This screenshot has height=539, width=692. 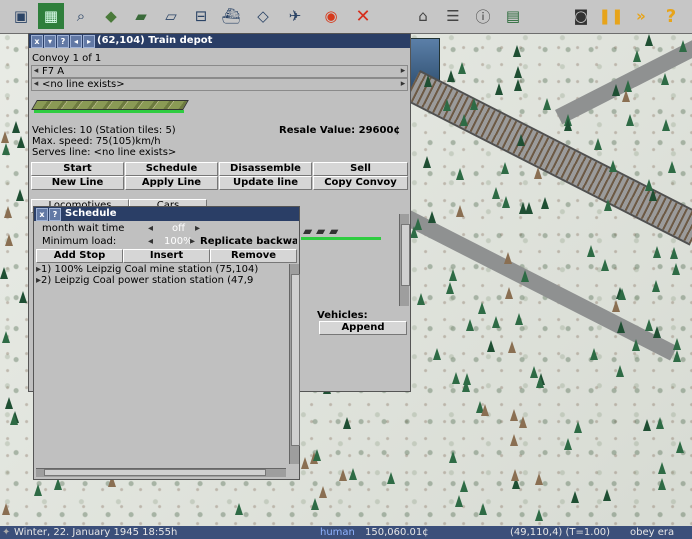 What do you see at coordinates (295, 16) in the screenshot?
I see `air-icon: ✈` at bounding box center [295, 16].